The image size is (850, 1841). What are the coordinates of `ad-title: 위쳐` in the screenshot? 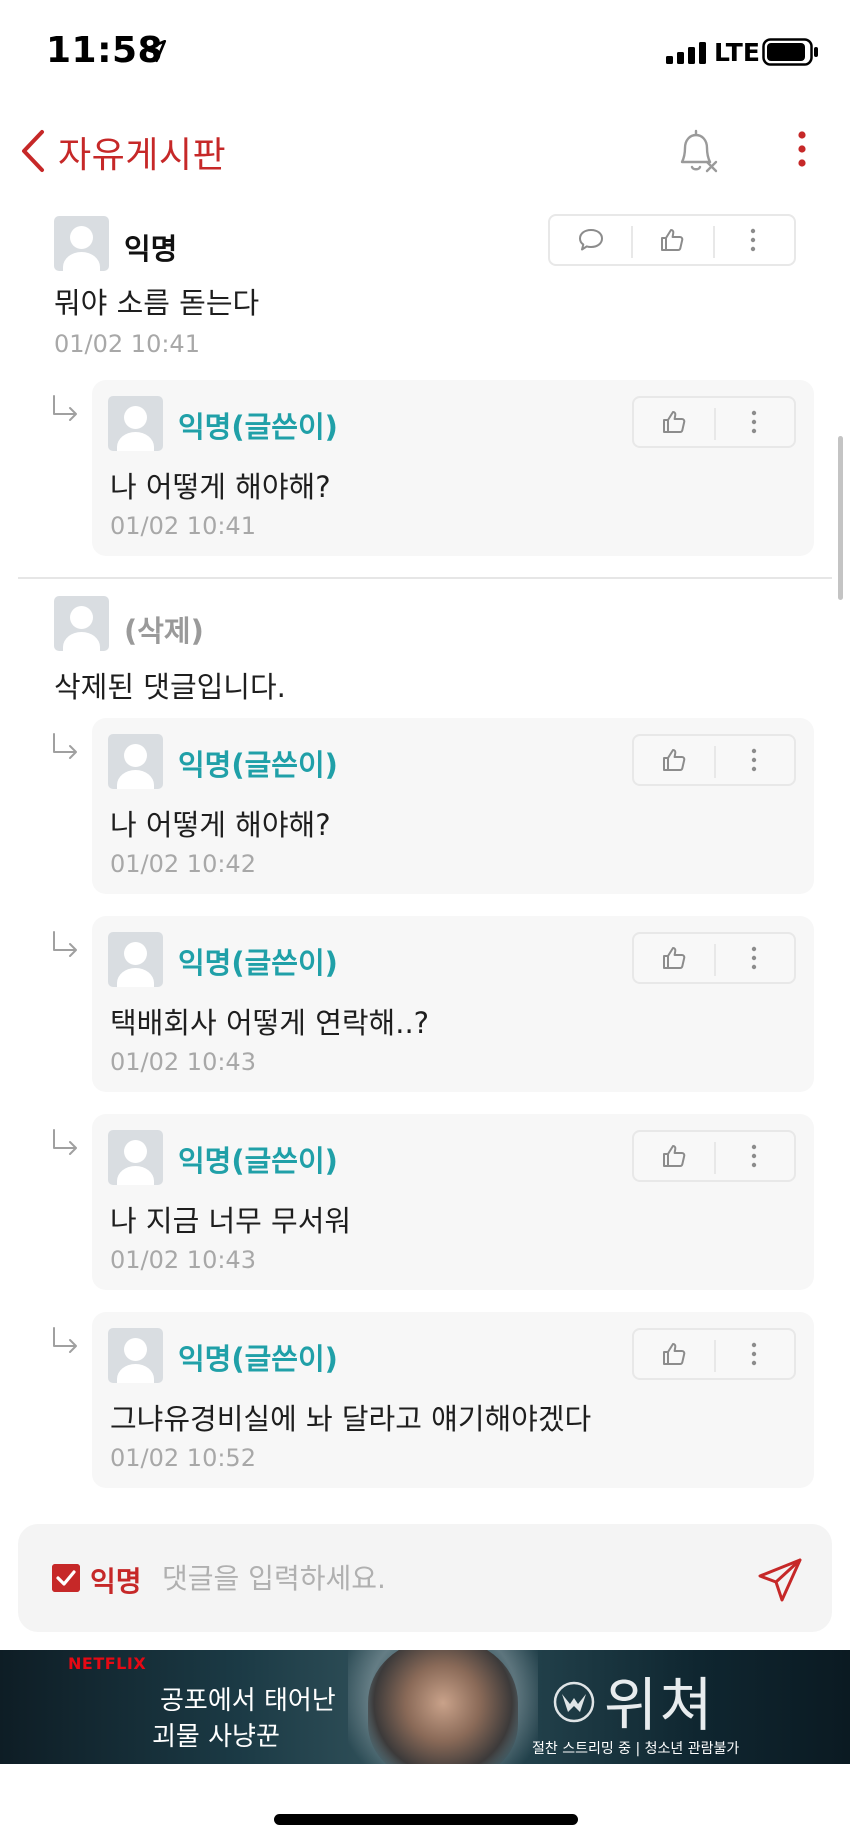 It's located at (659, 1705).